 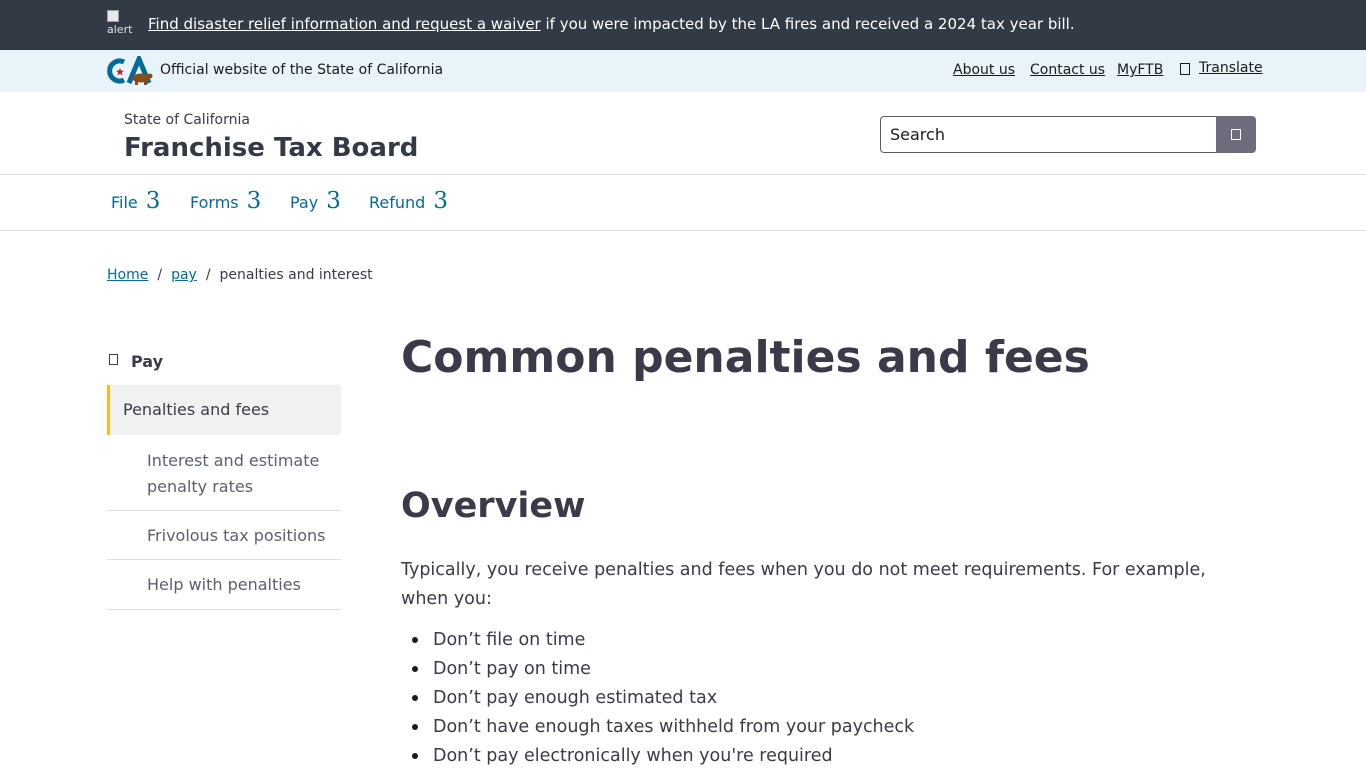 I want to click on translate-link: Translate, so click(x=1231, y=68).